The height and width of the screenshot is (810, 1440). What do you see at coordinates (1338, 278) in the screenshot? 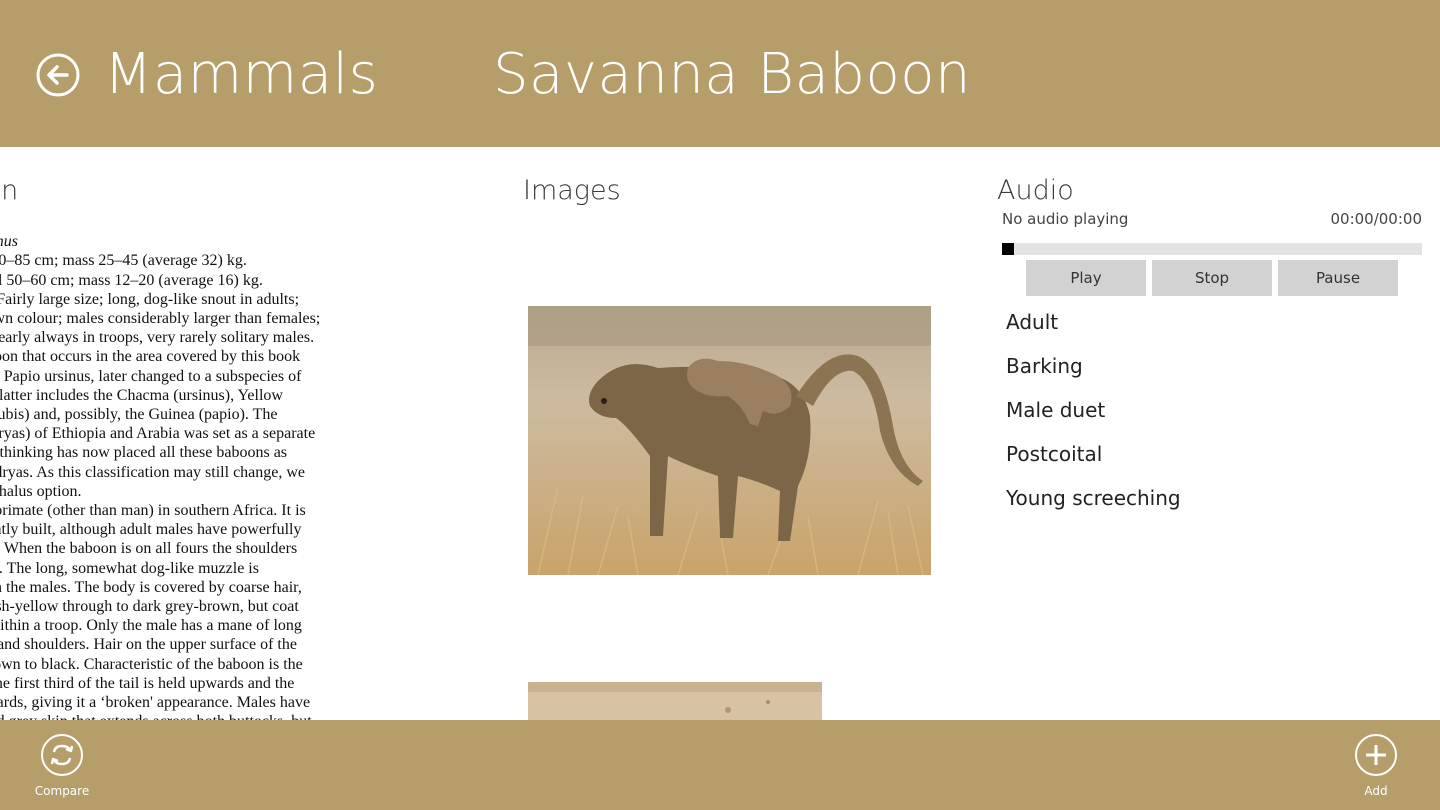
I see `pause-button: Pause` at bounding box center [1338, 278].